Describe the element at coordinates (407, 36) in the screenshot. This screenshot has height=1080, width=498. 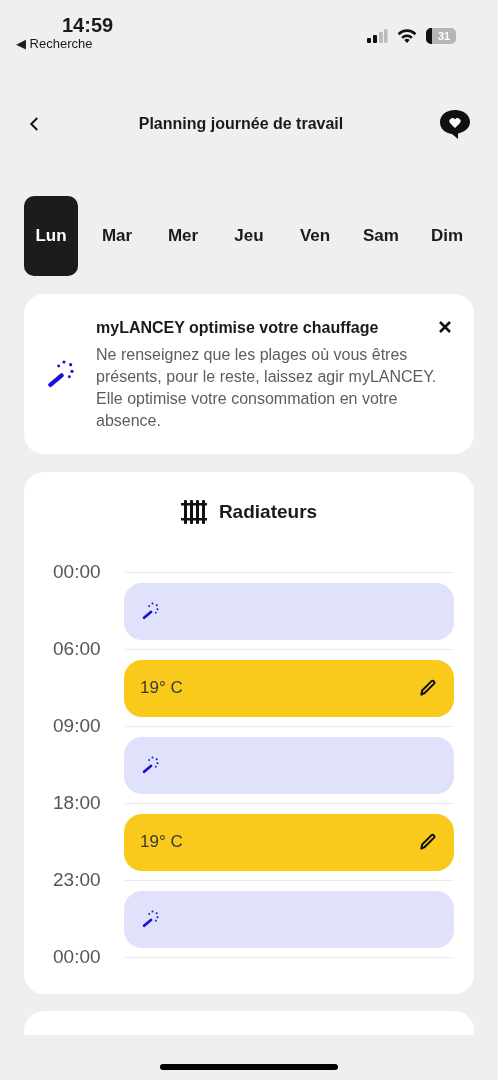
I see `wifi-icon` at that location.